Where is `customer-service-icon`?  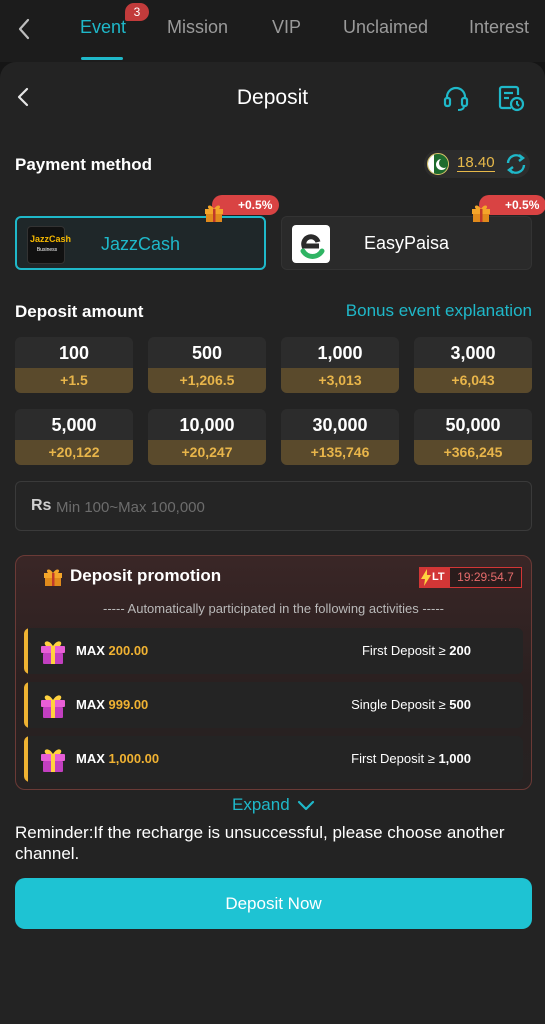
customer-service-icon is located at coordinates (456, 98).